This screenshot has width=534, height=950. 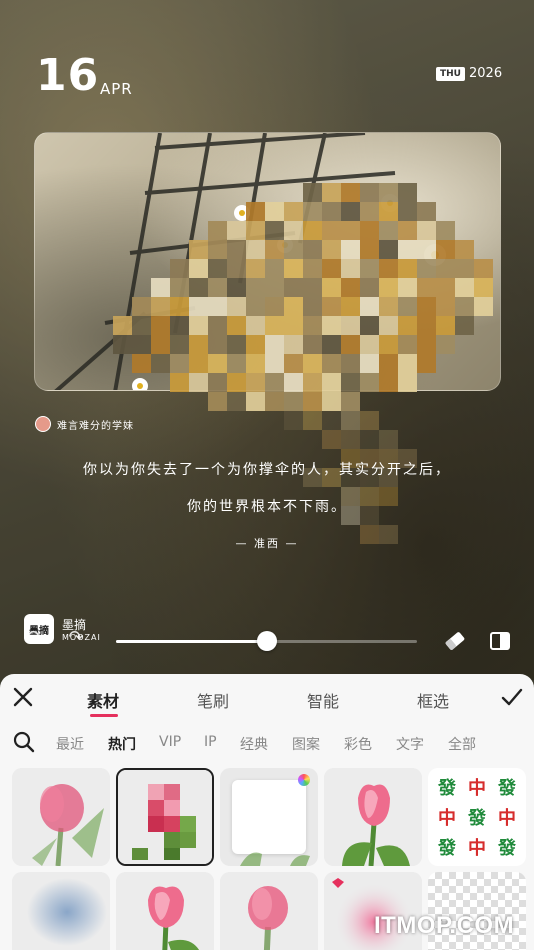 I want to click on material-tile-mahjong: 發中發中發中發中發, so click(x=477, y=817).